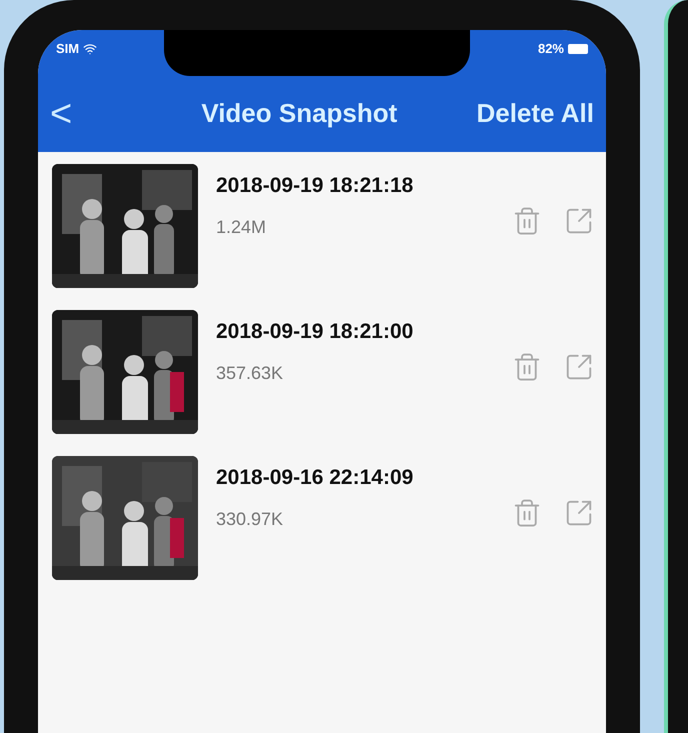  I want to click on file-size: 357.63K, so click(250, 373).